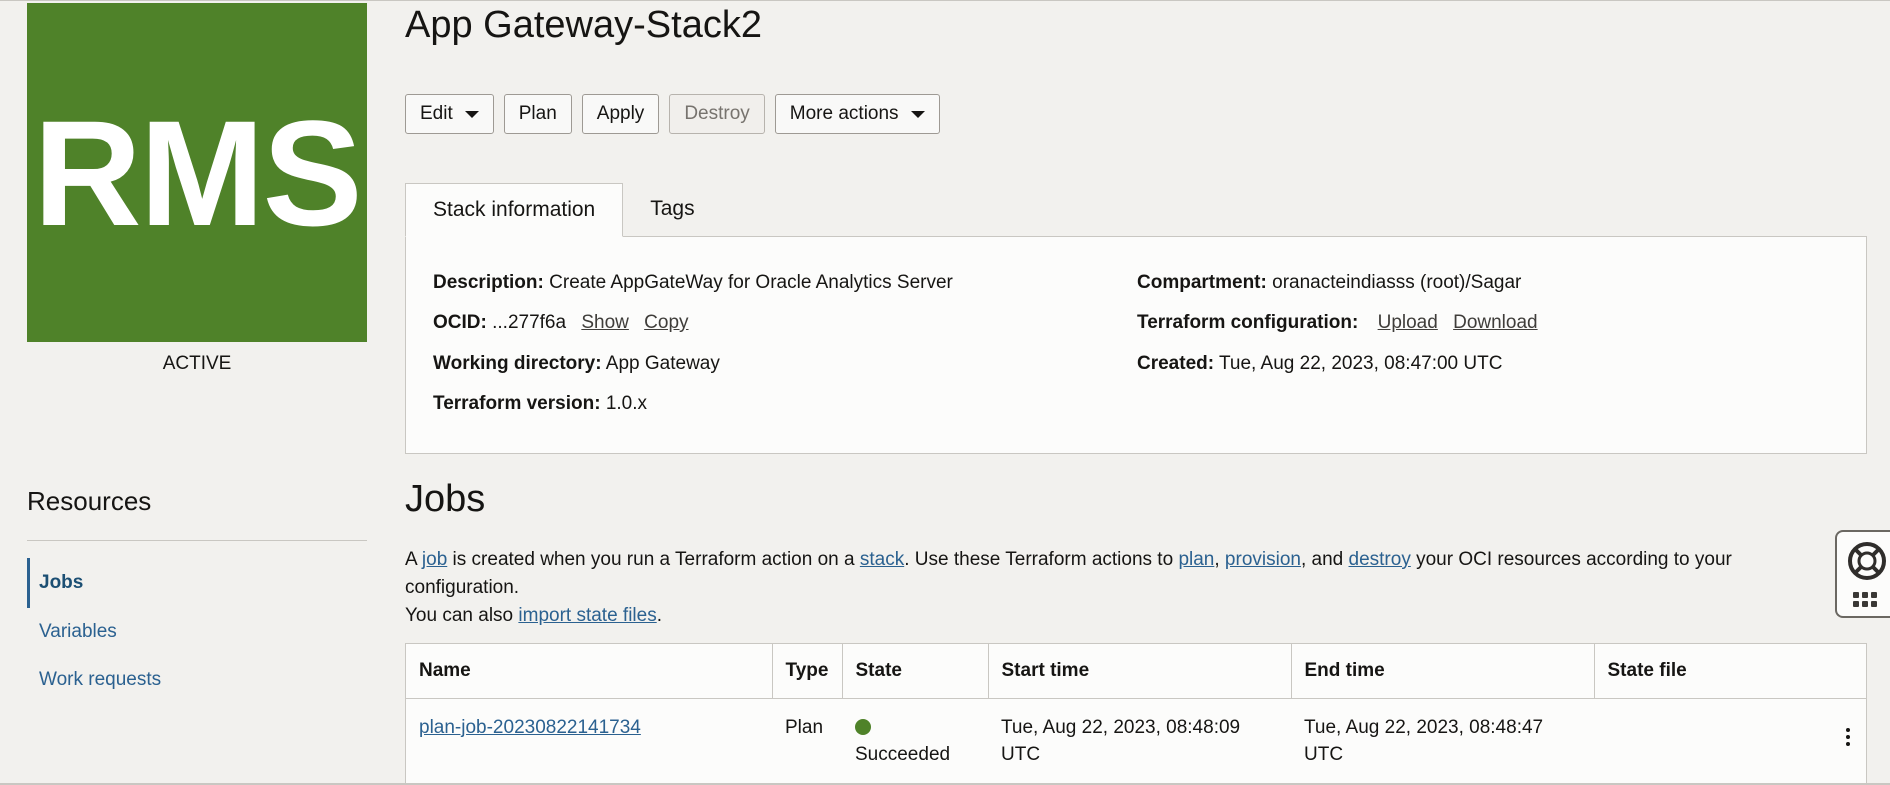 The image size is (1890, 785). What do you see at coordinates (1219, 559) in the screenshot?
I see `jobs-desc-text: ,` at bounding box center [1219, 559].